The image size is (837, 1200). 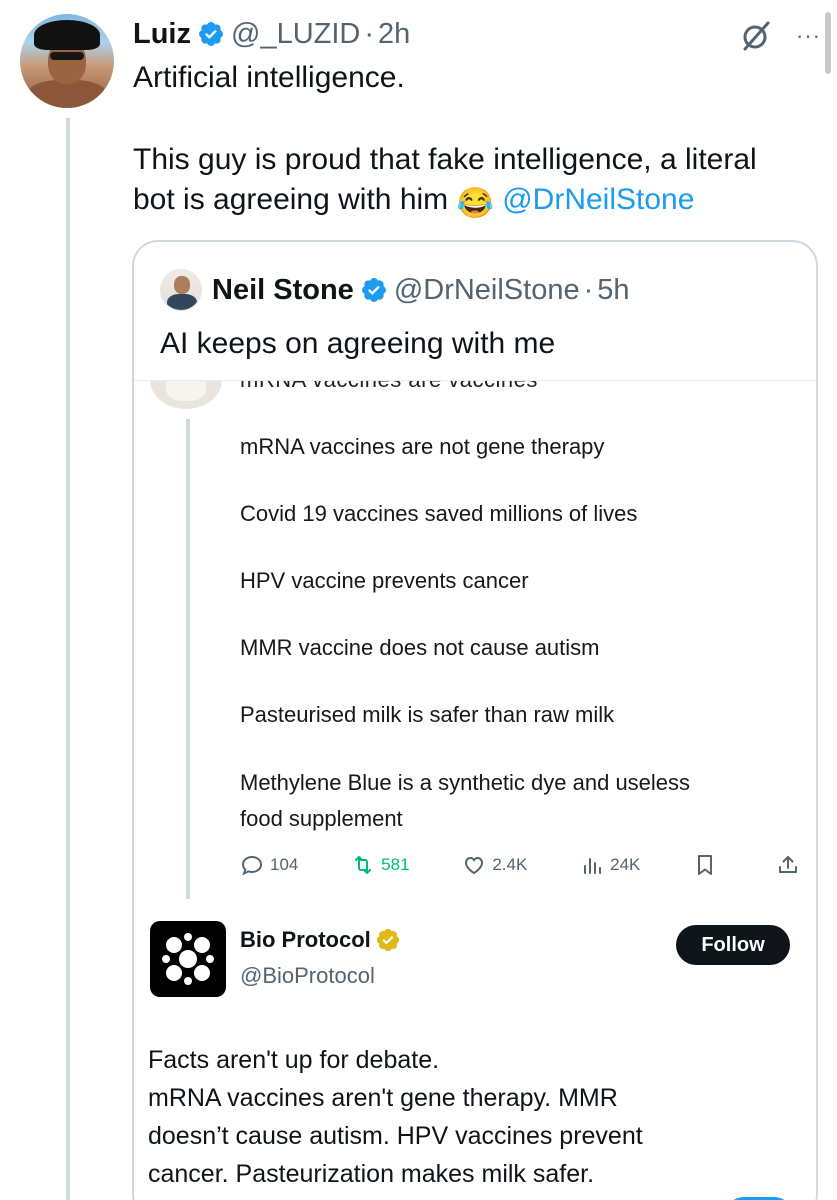 I want to click on tweet-text-line: bot is agreeing with him 😂 @DrNeilStone, so click(x=413, y=202).